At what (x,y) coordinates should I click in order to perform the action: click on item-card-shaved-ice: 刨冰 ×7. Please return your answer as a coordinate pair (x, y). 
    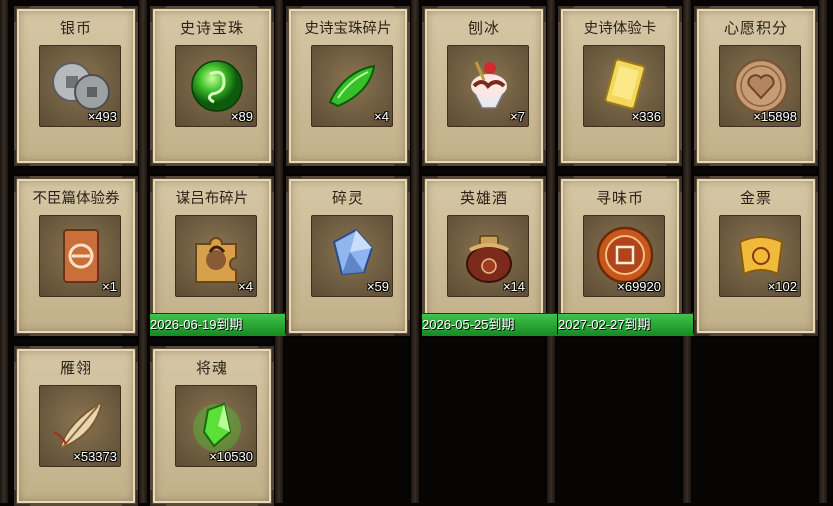
    Looking at the image, I should click on (484, 86).